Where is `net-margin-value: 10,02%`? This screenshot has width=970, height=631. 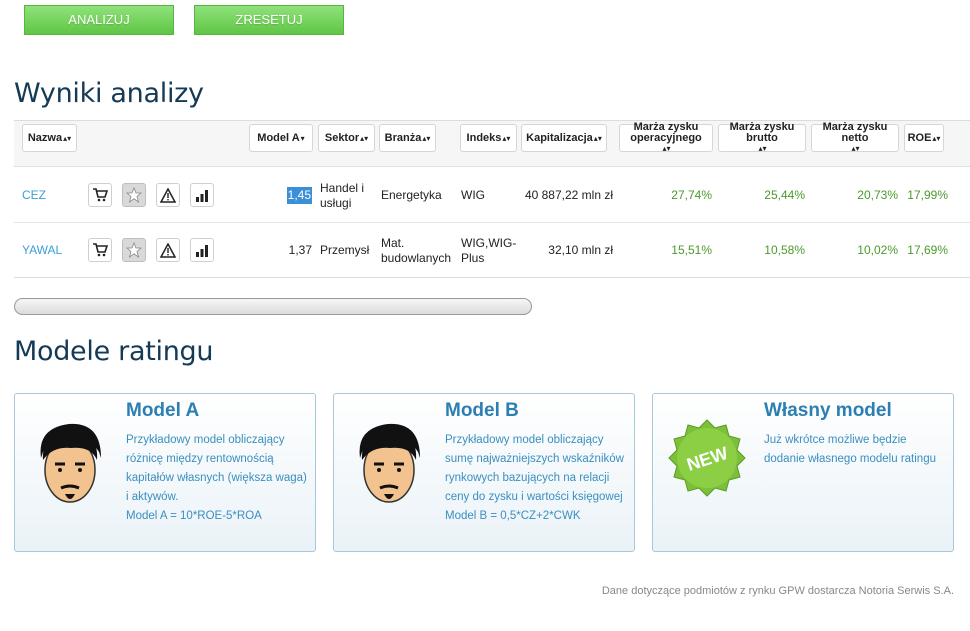
net-margin-value: 10,02% is located at coordinates (877, 250).